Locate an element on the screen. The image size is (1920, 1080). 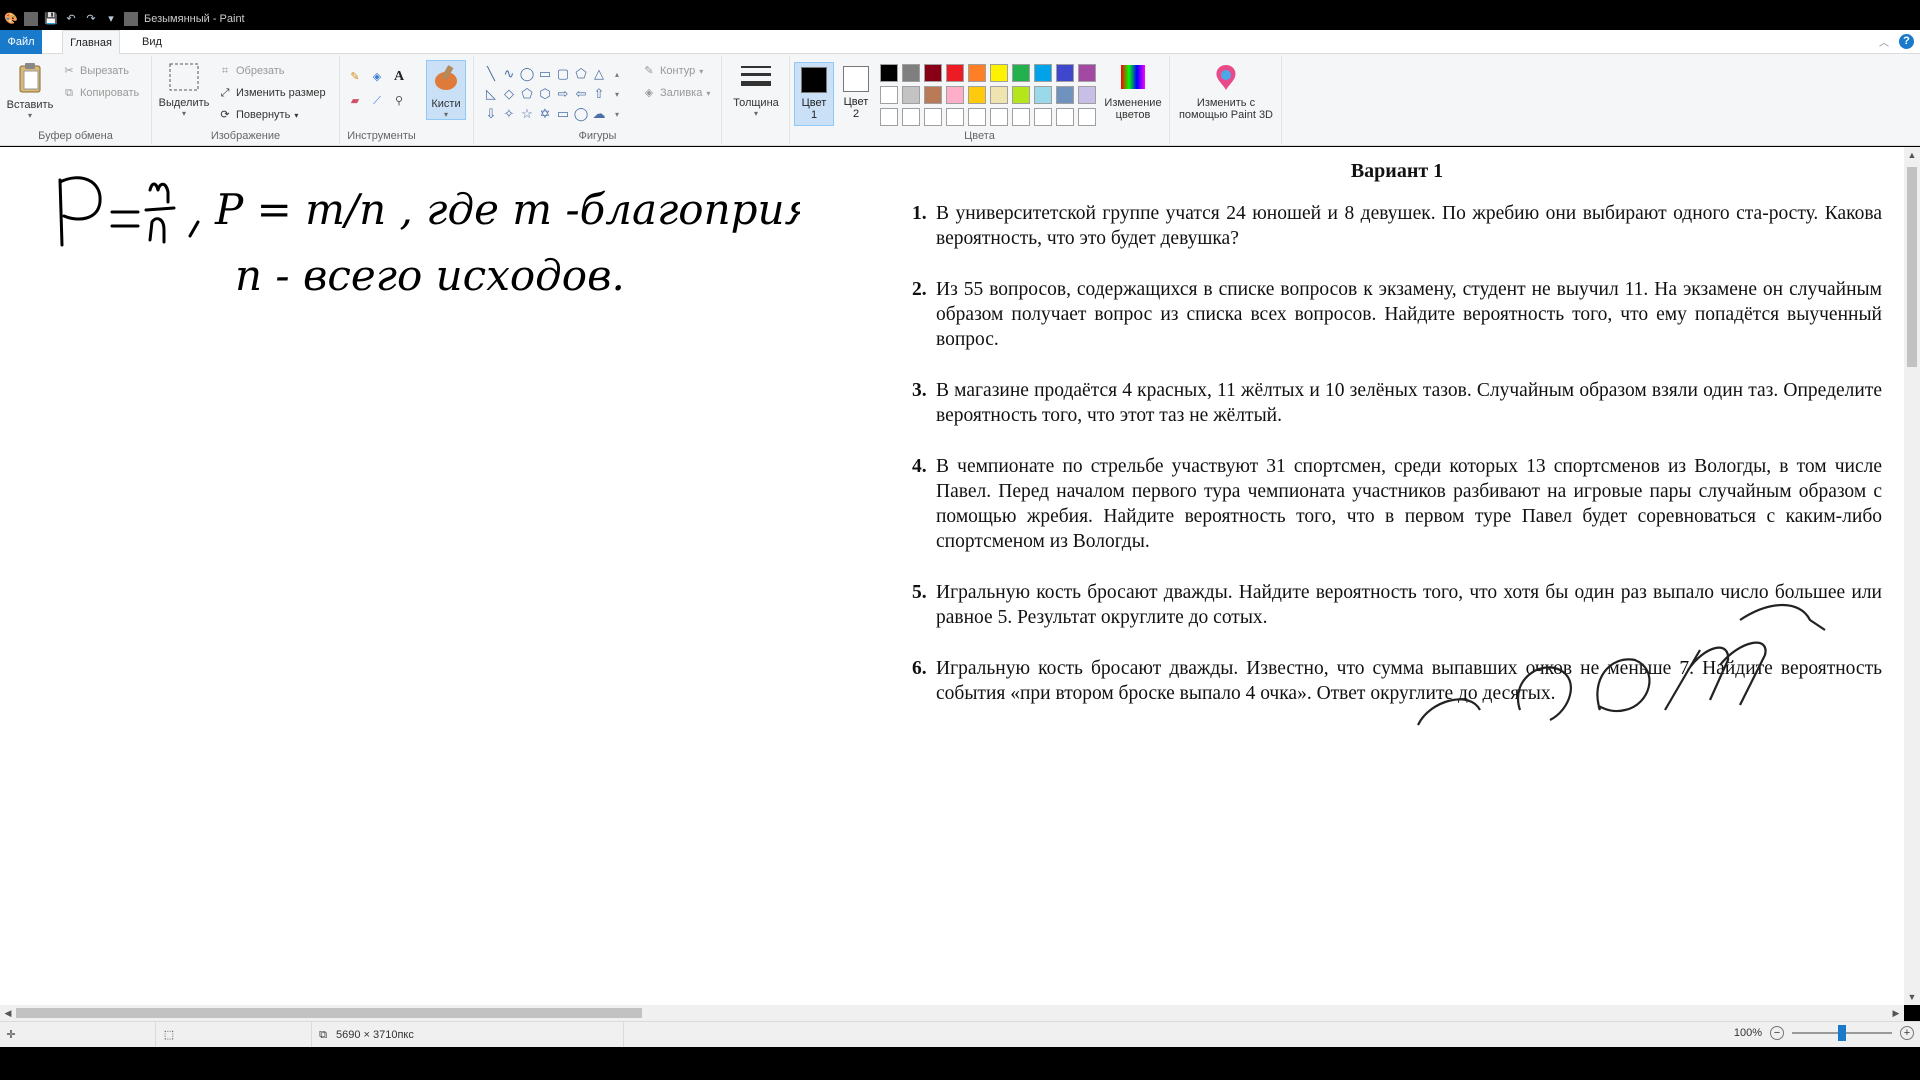
cloud-callout-shape-icon: ☁ is located at coordinates (599, 114).